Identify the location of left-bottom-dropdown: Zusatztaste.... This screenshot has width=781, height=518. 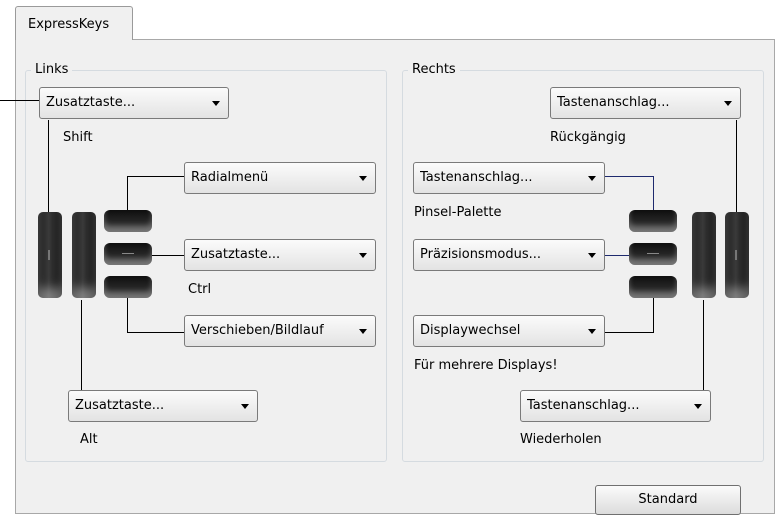
(163, 406).